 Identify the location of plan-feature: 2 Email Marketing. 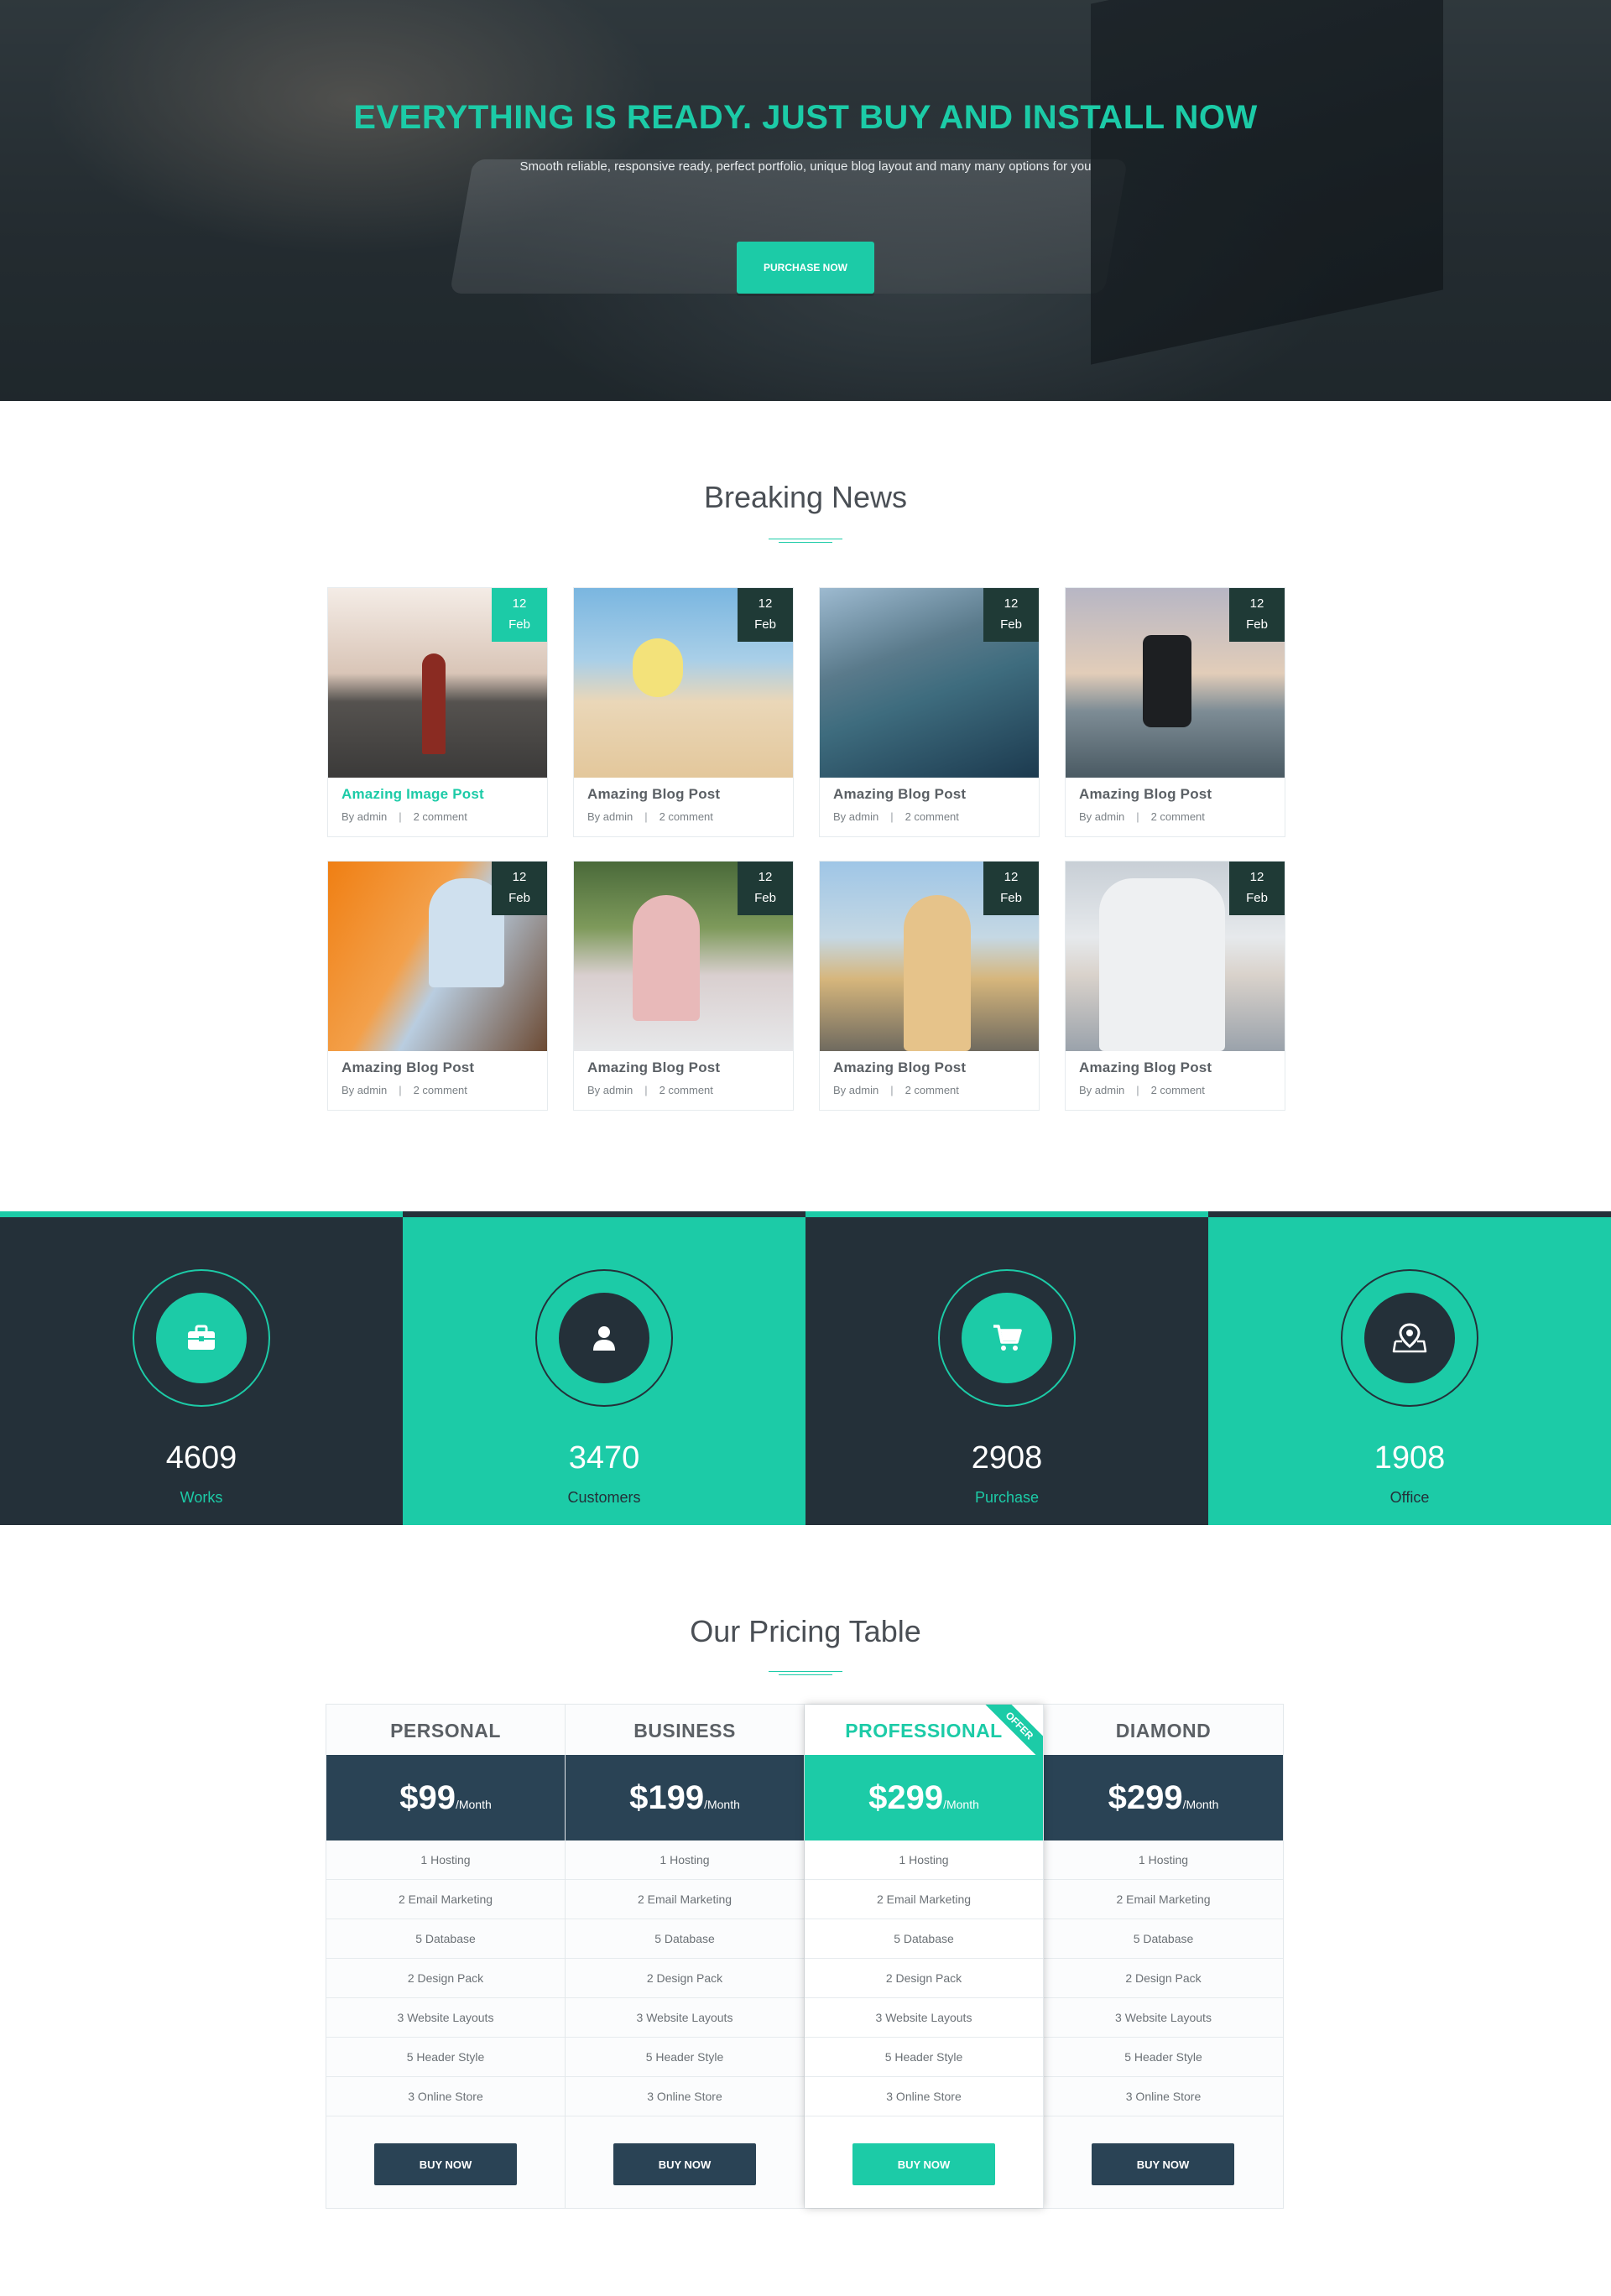
(924, 1900).